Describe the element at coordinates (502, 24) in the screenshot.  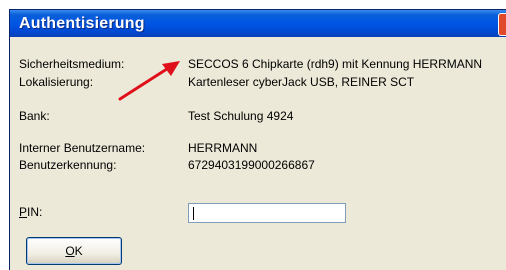
I see `close-icon` at that location.